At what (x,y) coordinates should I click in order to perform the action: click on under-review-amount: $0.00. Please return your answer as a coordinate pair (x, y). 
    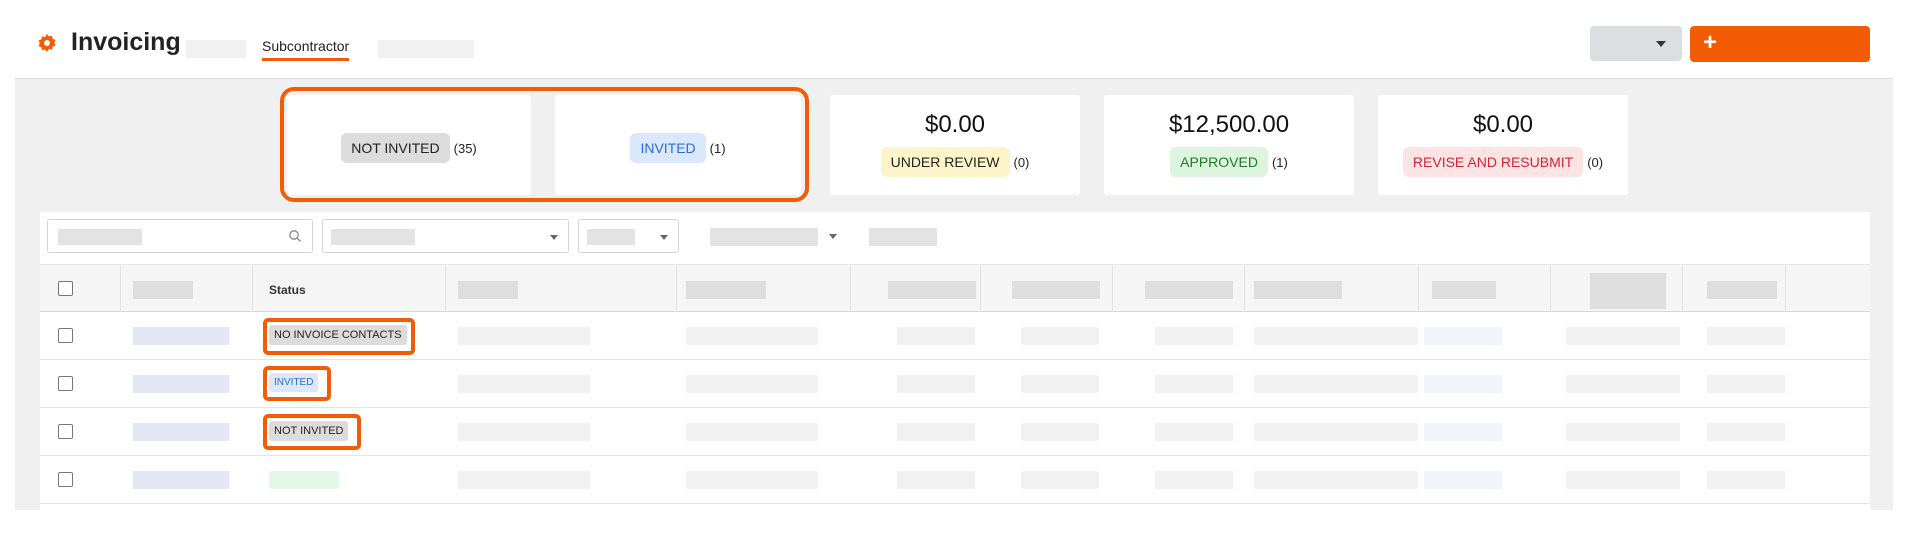
    Looking at the image, I should click on (955, 124).